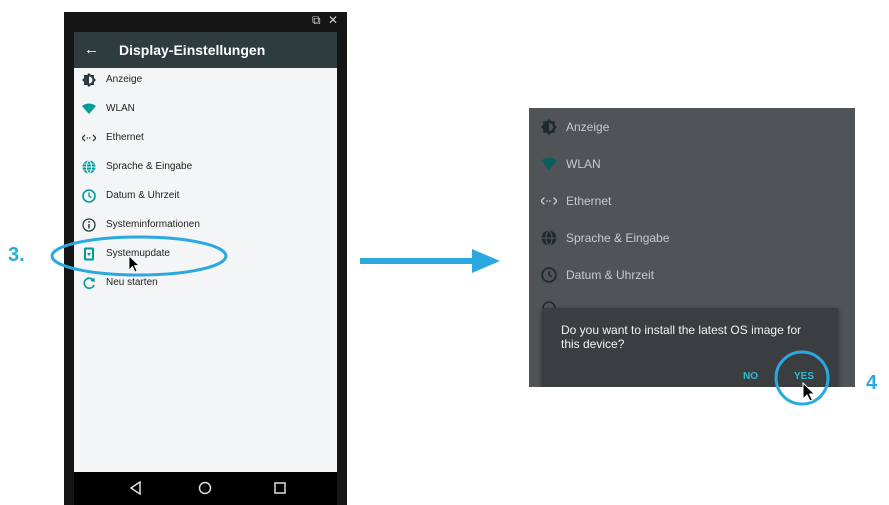 This screenshot has width=889, height=505. What do you see at coordinates (316, 20) in the screenshot?
I see `external-window-icon: ⧉` at bounding box center [316, 20].